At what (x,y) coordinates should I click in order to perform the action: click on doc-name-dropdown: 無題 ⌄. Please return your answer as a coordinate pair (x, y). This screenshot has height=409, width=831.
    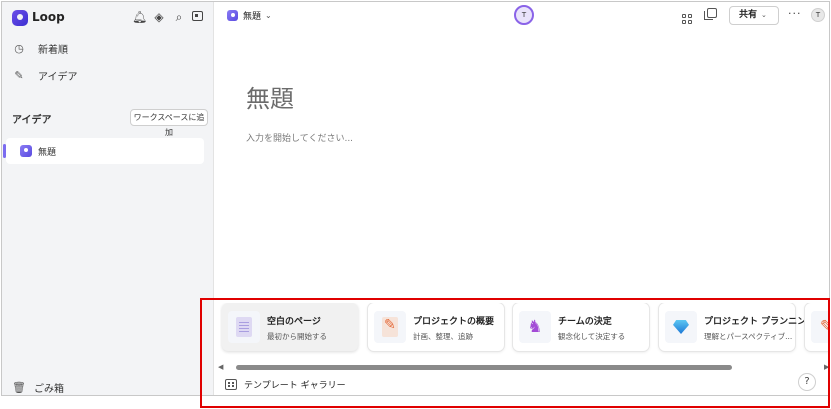
    Looking at the image, I should click on (249, 15).